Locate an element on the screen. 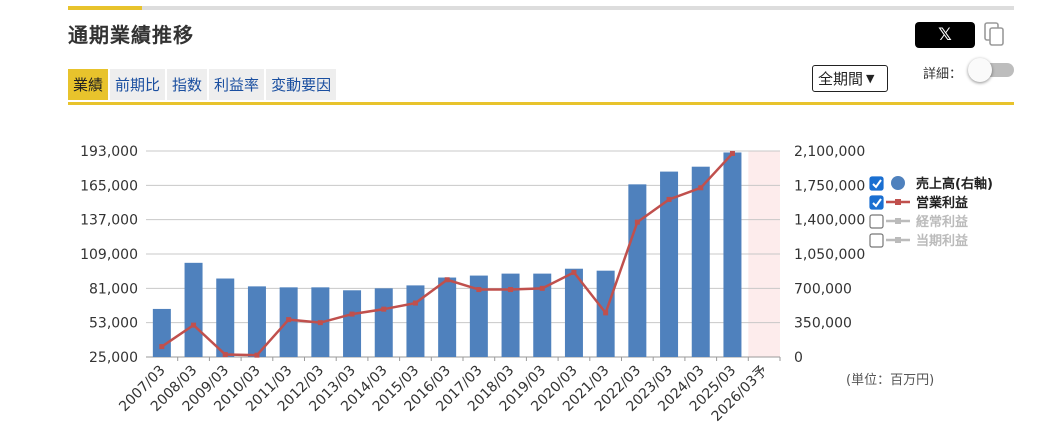 The image size is (1062, 441). right-tick-label: 2,100,000 is located at coordinates (829, 152).